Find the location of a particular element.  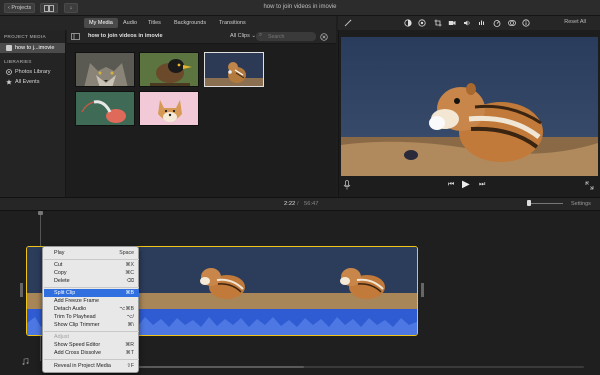

menu-item-show-speed-editor: Show Speed Editor ⌘R is located at coordinates (91, 345).